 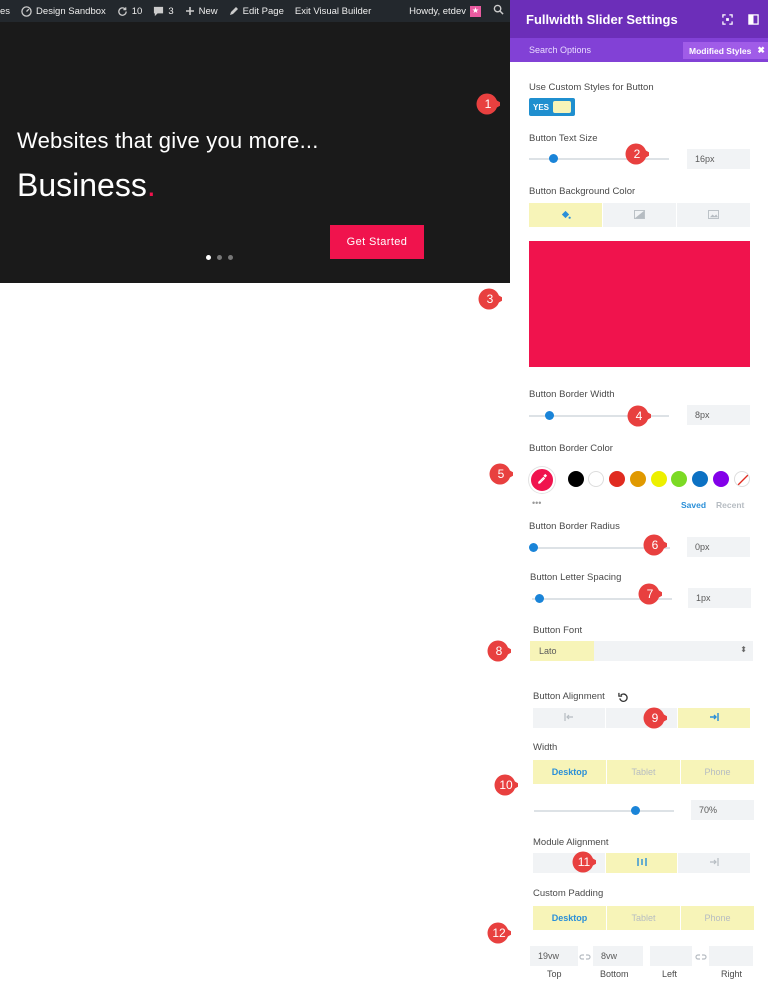 What do you see at coordinates (644, 772) in the screenshot?
I see `width-tab-tablet: Tablet` at bounding box center [644, 772].